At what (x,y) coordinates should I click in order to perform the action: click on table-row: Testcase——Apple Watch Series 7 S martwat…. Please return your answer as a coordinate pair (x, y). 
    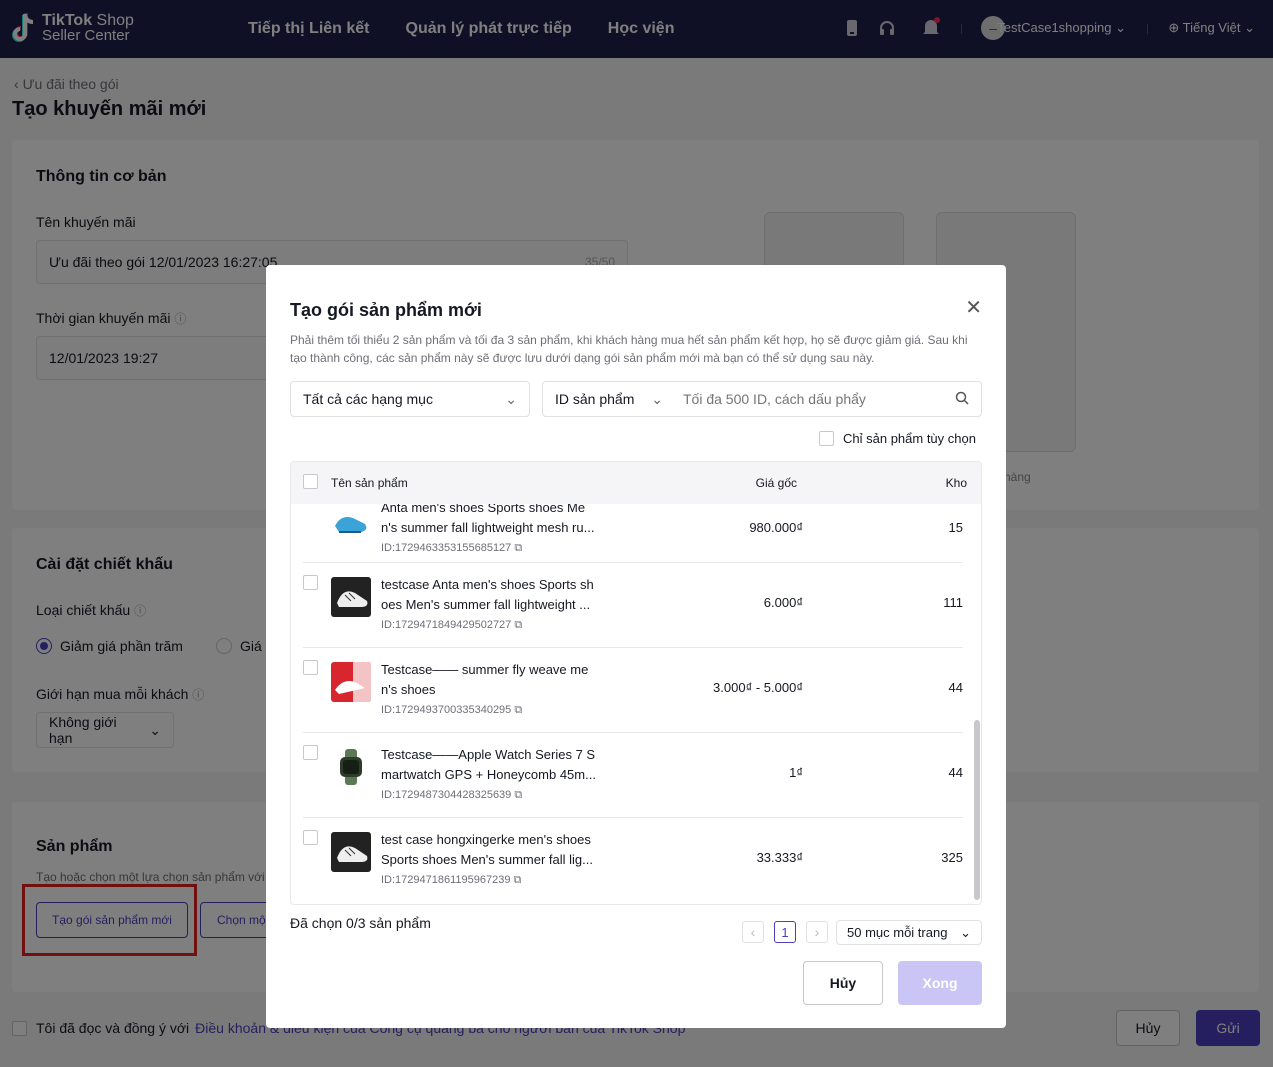
    Looking at the image, I should click on (633, 775).